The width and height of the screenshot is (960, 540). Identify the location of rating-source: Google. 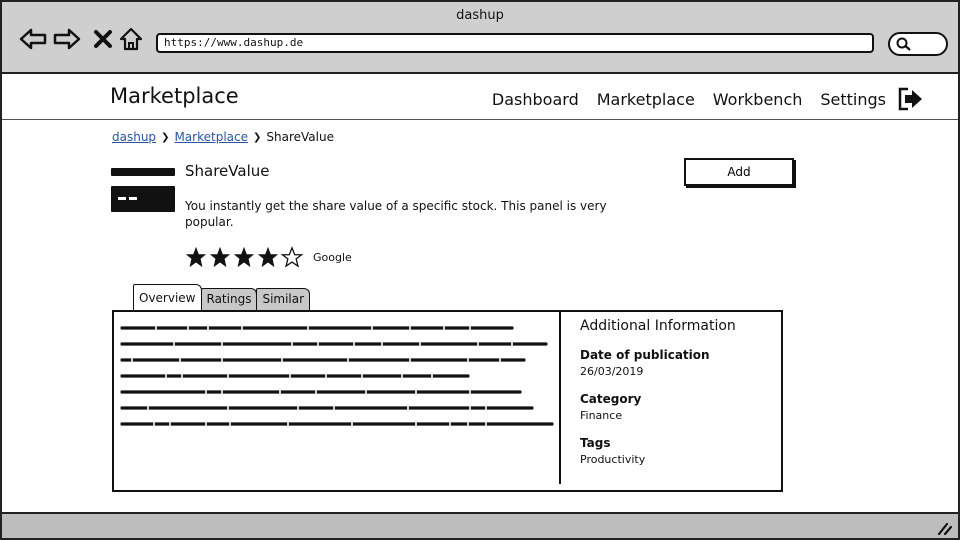
(332, 257).